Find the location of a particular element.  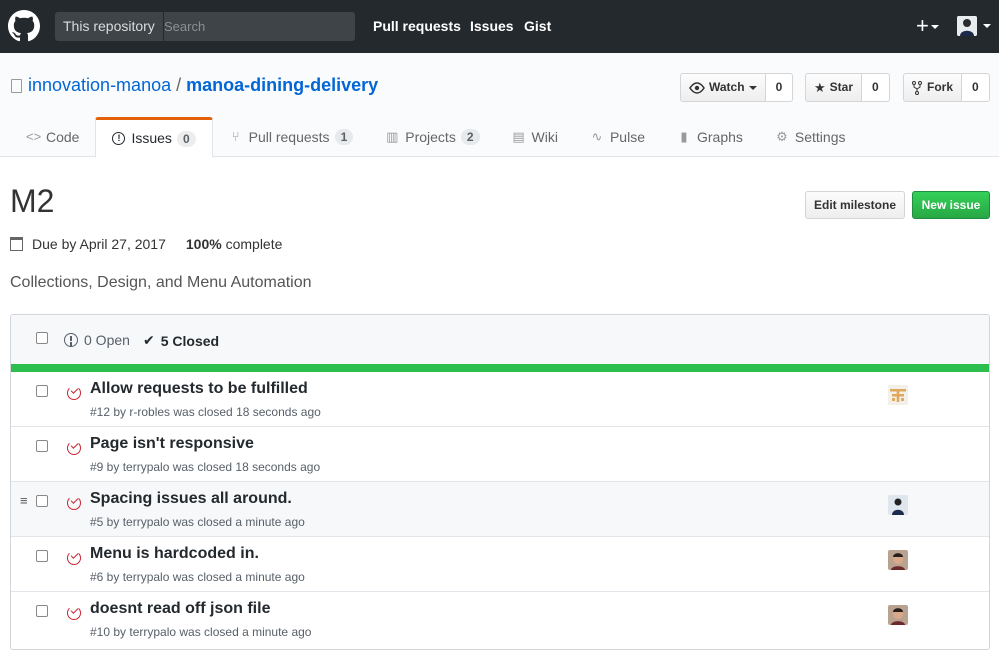

search-box: This repository is located at coordinates (205, 26).